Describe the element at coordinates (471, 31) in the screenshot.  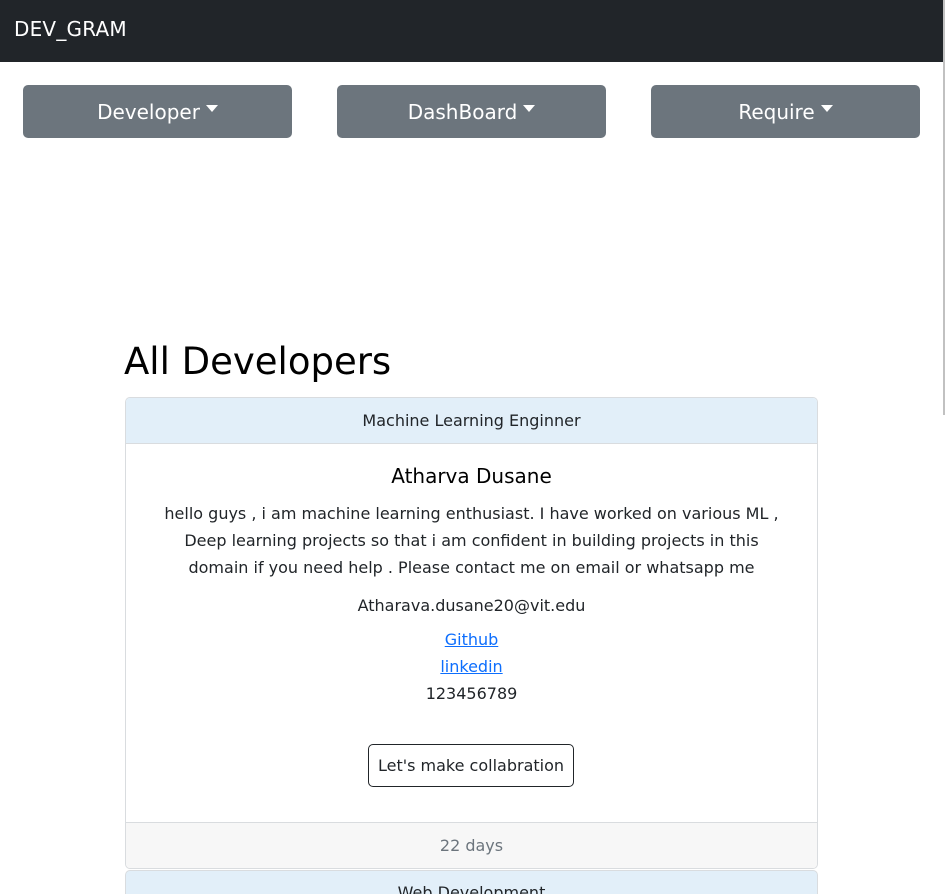
I see `top-navbar: DEV_GRAM` at that location.